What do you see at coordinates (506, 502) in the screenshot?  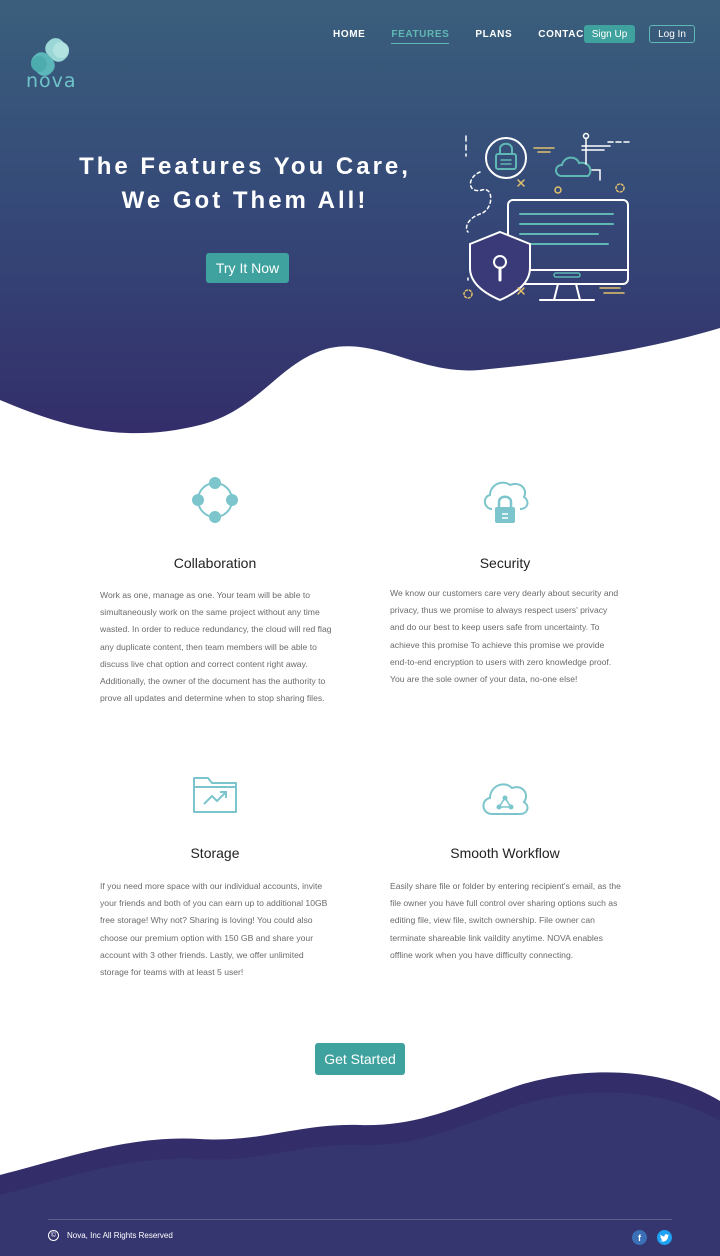 I see `cloud-lock-icon` at bounding box center [506, 502].